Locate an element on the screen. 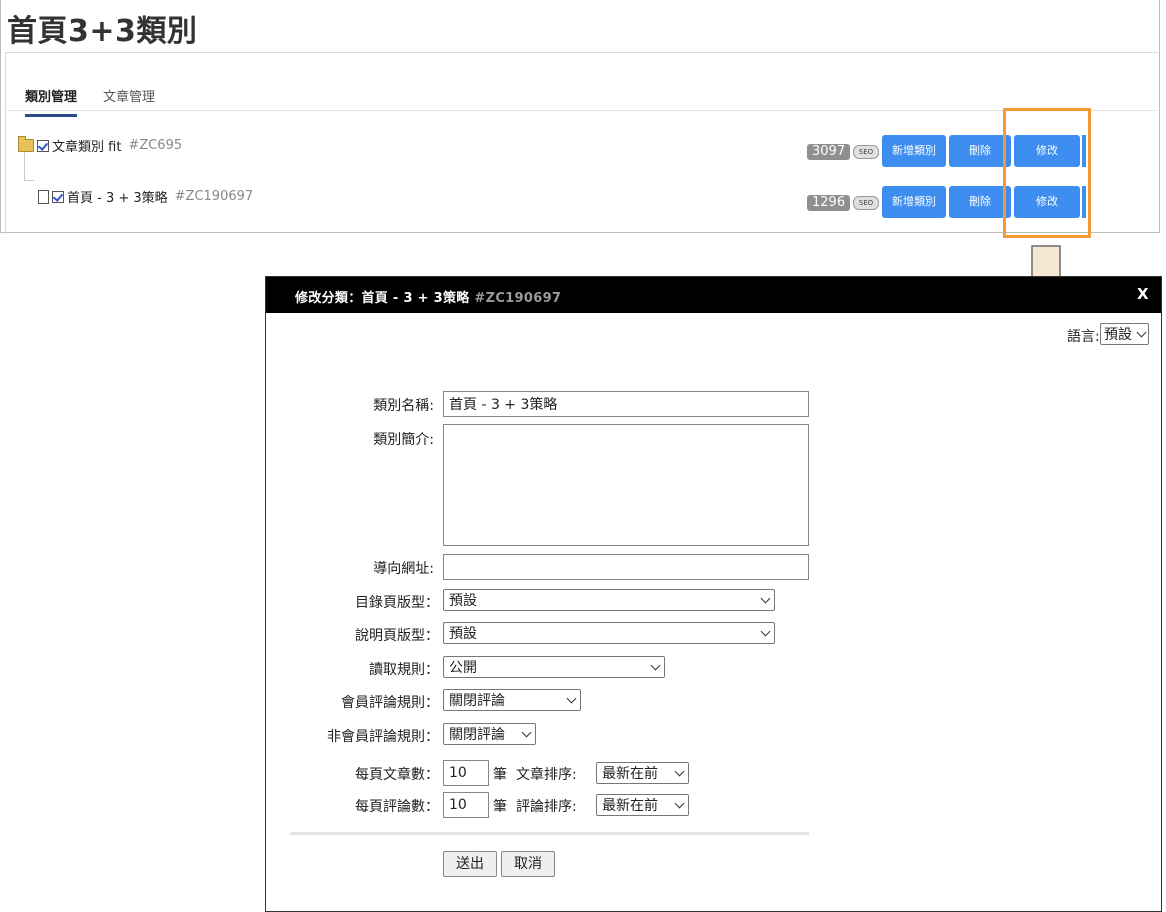 The width and height of the screenshot is (1166, 912). read-rule-select: 公開 is located at coordinates (554, 667).